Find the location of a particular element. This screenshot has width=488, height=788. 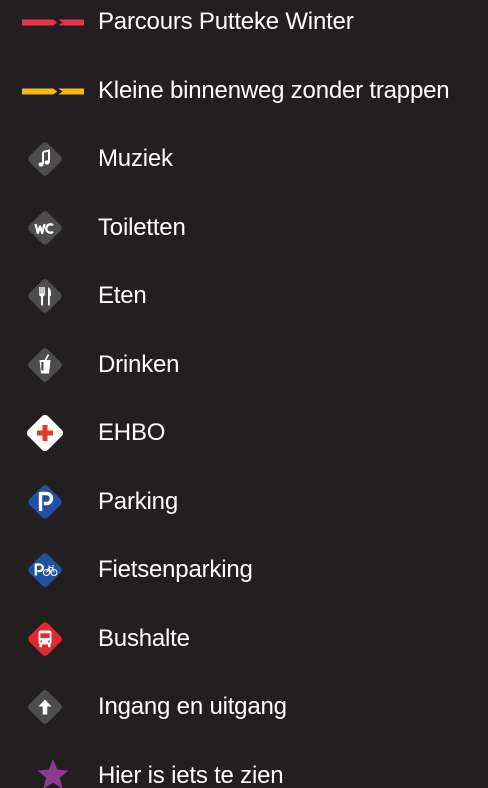

legend-label: Bushalte is located at coordinates (144, 638).